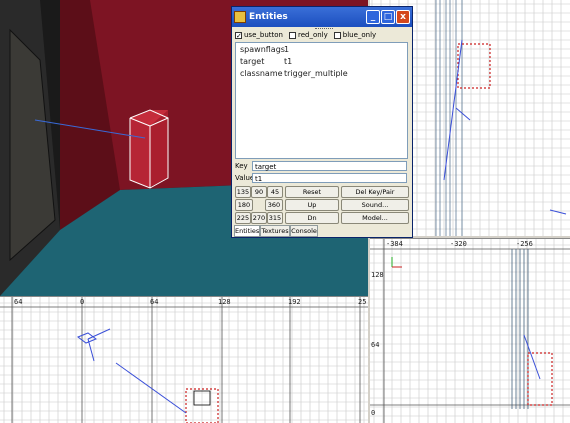 The height and width of the screenshot is (423, 570). Describe the element at coordinates (262, 49) in the screenshot. I see `property-key: spawnflags` at that location.